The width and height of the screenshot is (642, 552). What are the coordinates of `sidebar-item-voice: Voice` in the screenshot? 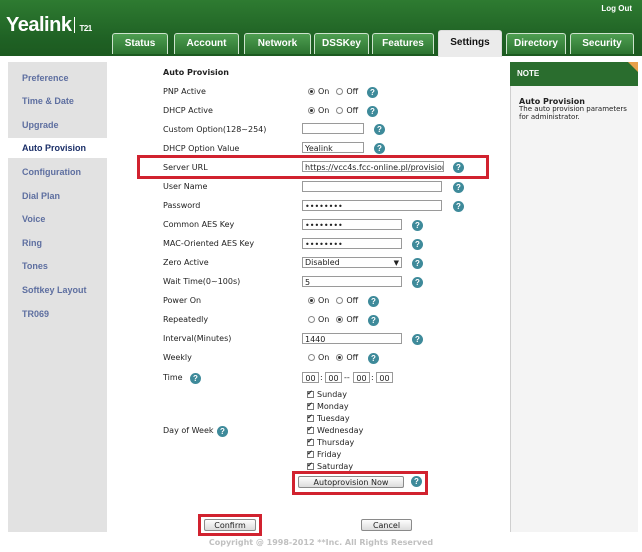 It's located at (57, 219).